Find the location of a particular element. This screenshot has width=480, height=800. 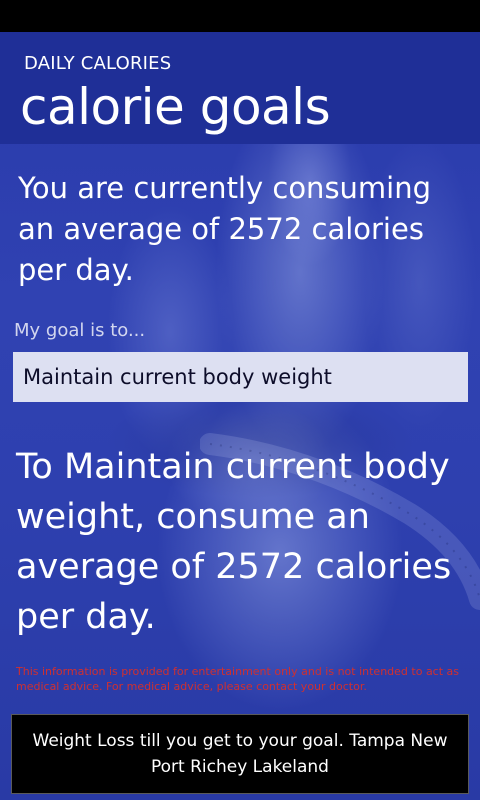

status-bar is located at coordinates (240, 16).